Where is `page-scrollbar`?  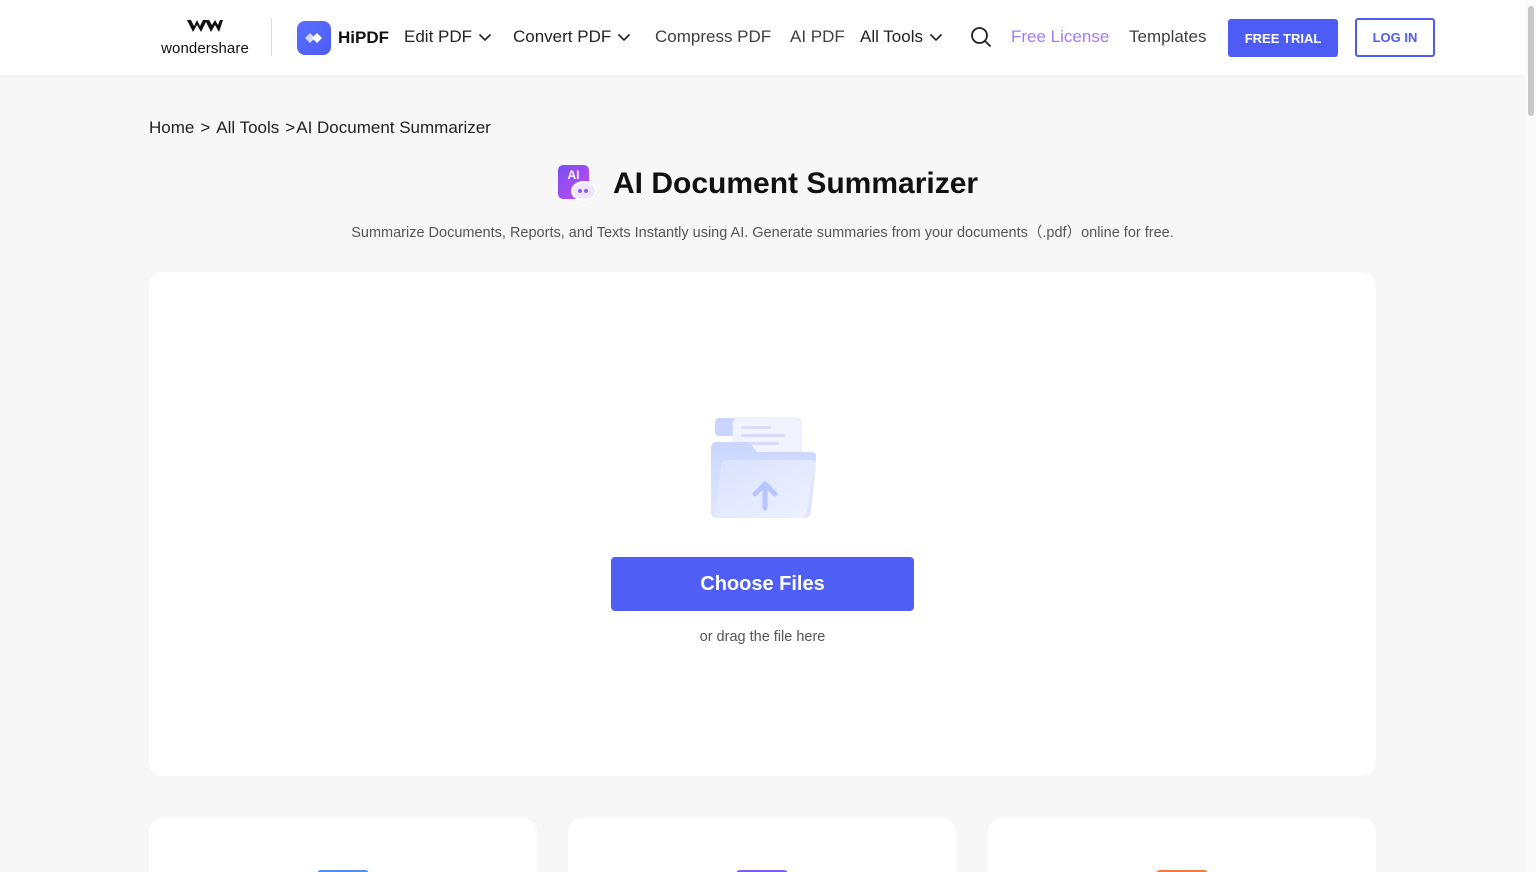
page-scrollbar is located at coordinates (1530, 436).